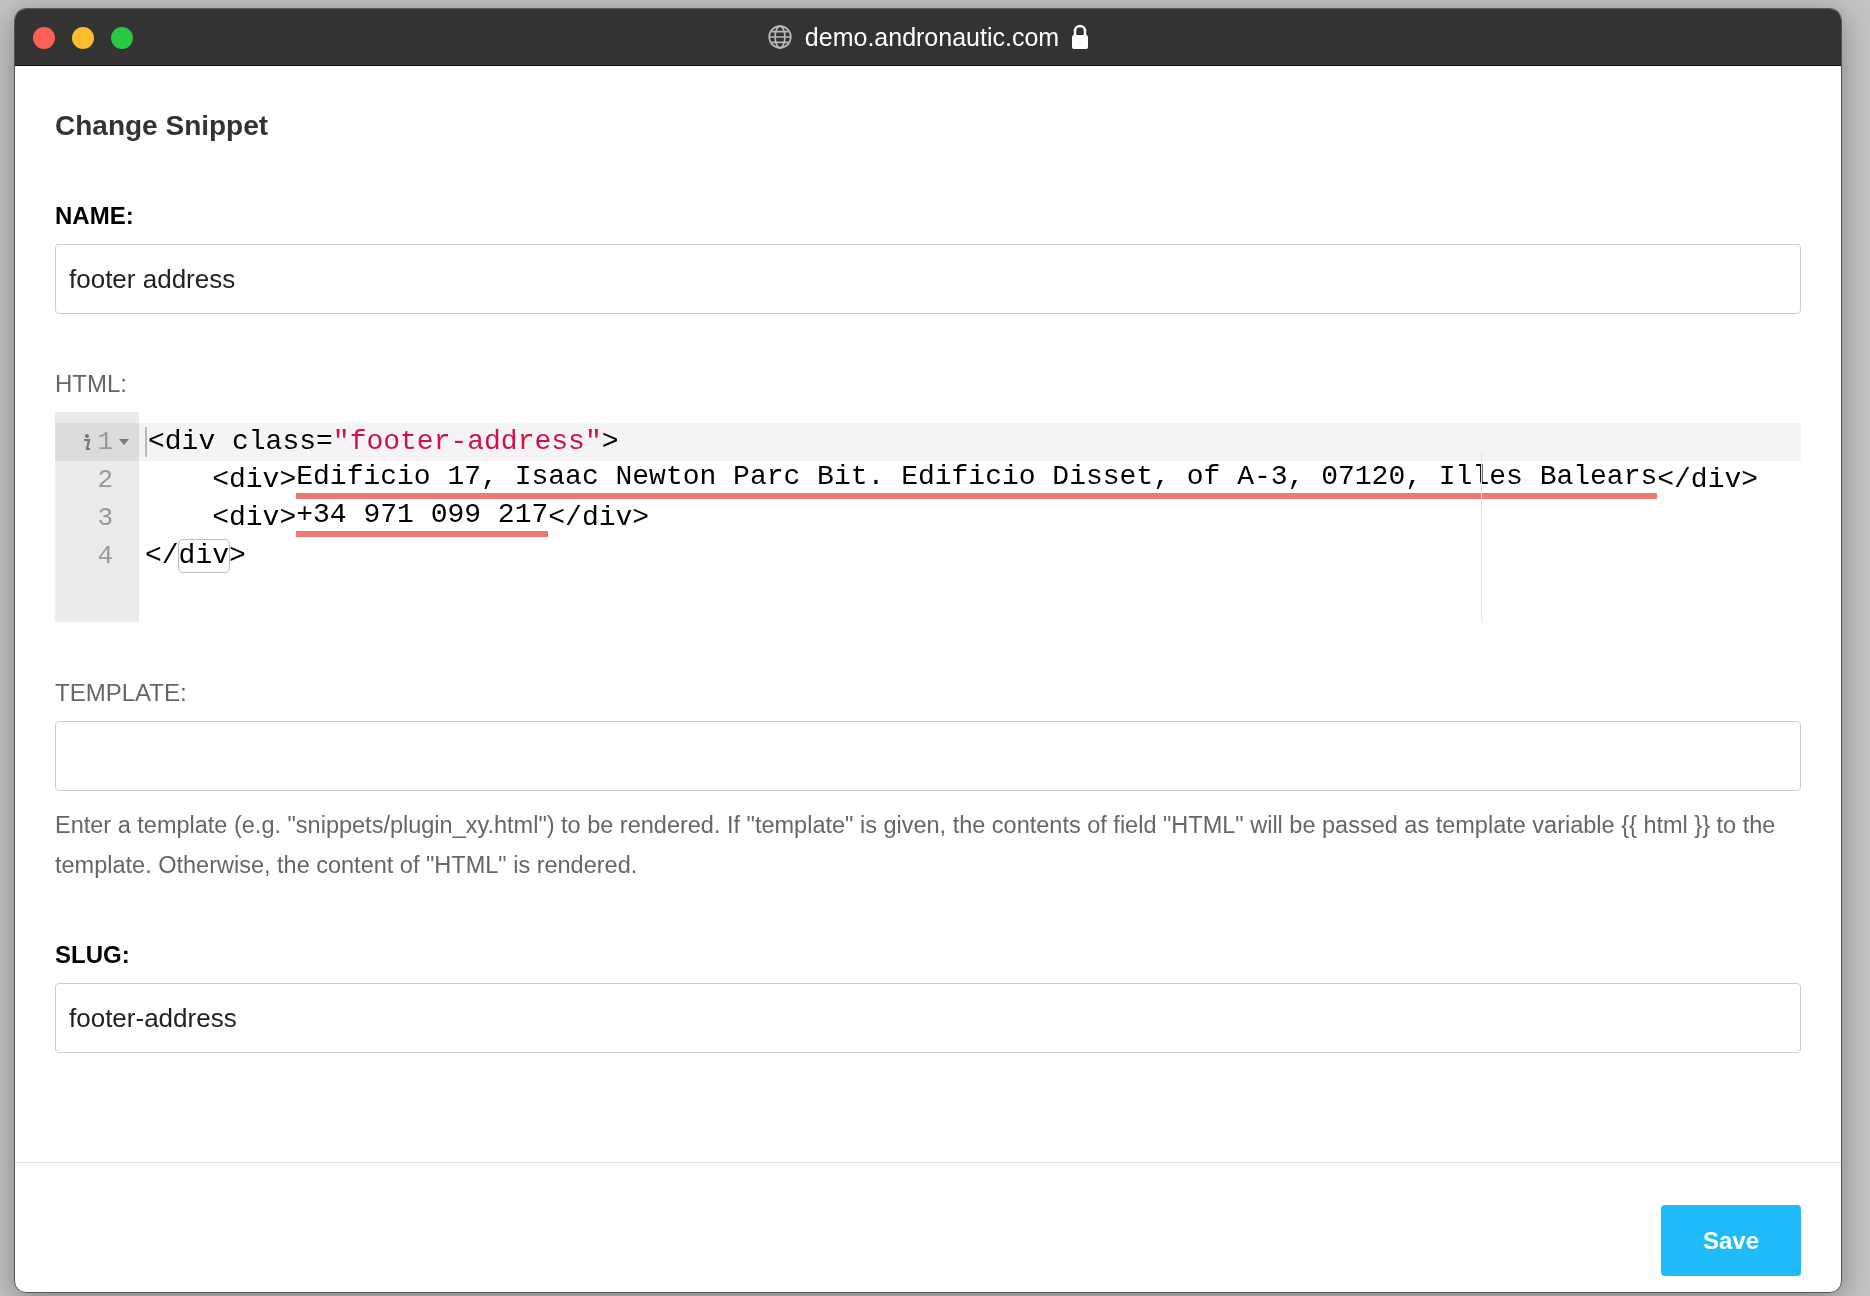 Image resolution: width=1870 pixels, height=1296 pixels. What do you see at coordinates (122, 38) in the screenshot?
I see `maximize-button` at bounding box center [122, 38].